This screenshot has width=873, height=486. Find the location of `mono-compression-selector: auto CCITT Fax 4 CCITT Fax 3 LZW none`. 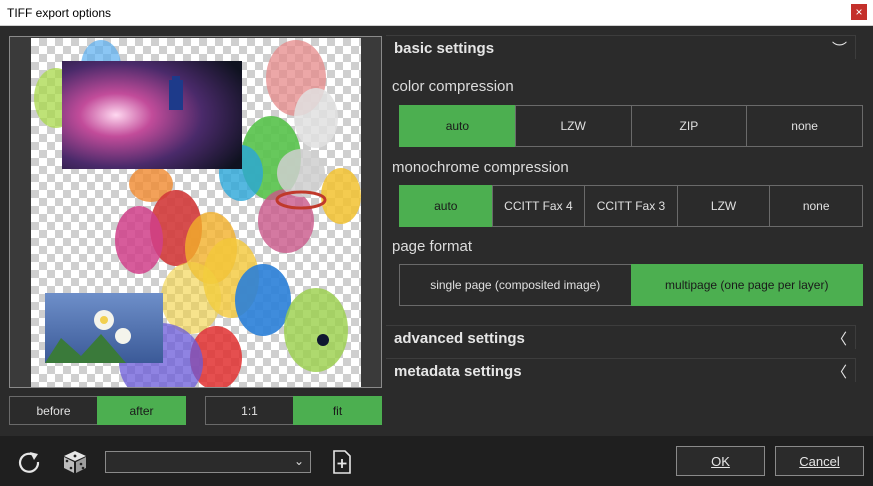

mono-compression-selector: auto CCITT Fax 4 CCITT Fax 3 LZW none is located at coordinates (631, 206).